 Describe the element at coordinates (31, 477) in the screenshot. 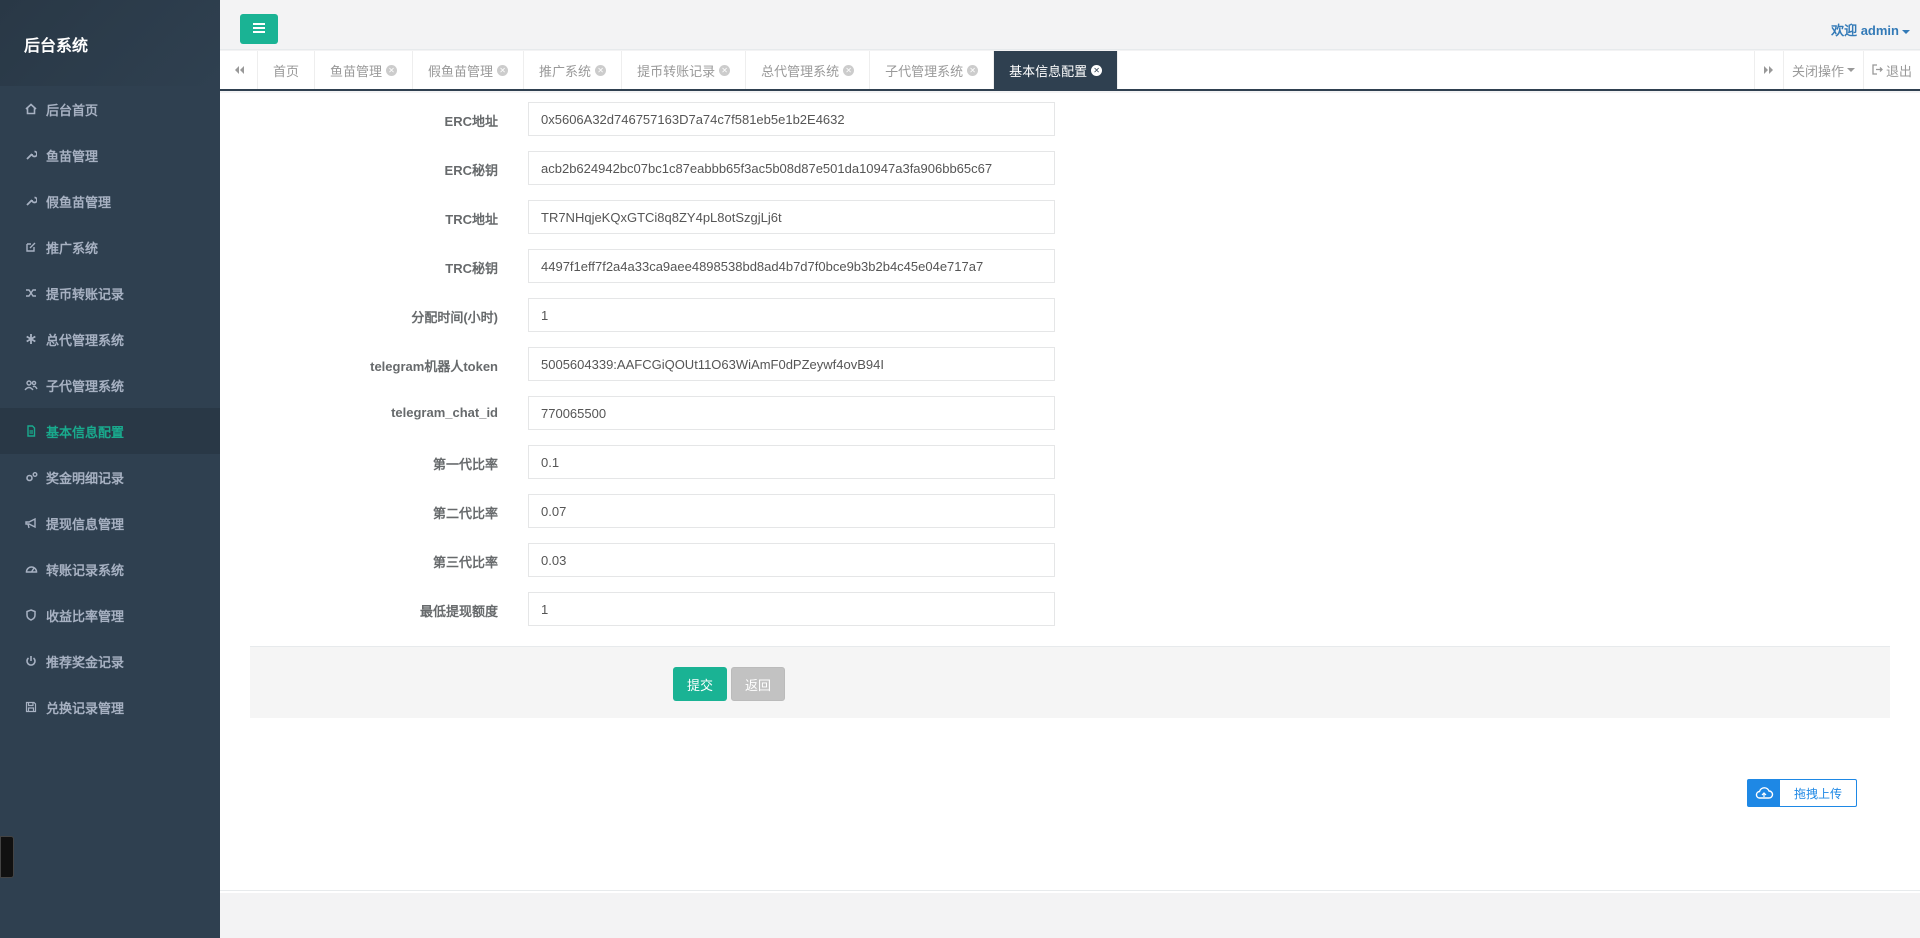

I see `cogs-icon` at that location.